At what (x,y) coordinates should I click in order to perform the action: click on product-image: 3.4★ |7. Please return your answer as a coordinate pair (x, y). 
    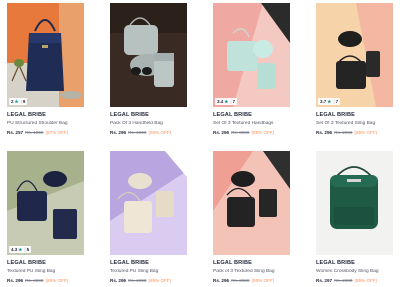
    Looking at the image, I should click on (251, 55).